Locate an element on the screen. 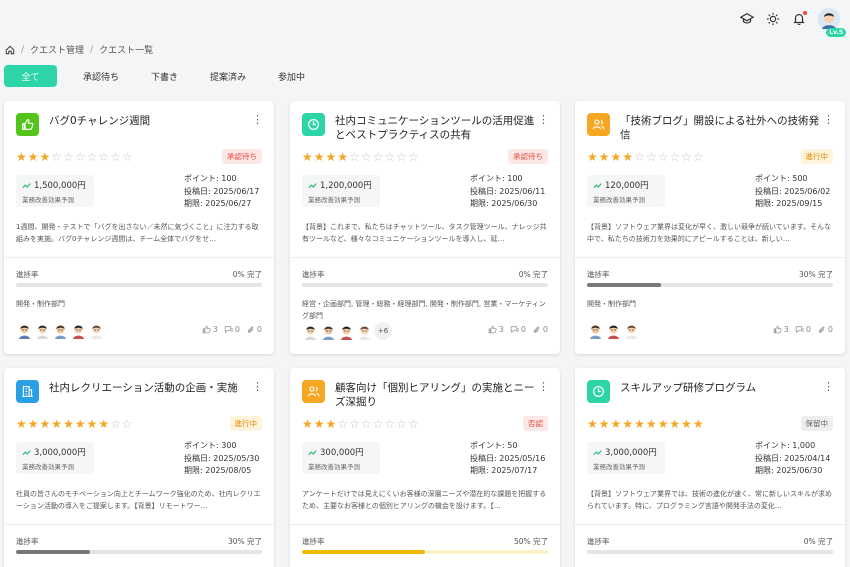 This screenshot has width=850, height=567. points-row: ポイント: 100 is located at coordinates (223, 179).